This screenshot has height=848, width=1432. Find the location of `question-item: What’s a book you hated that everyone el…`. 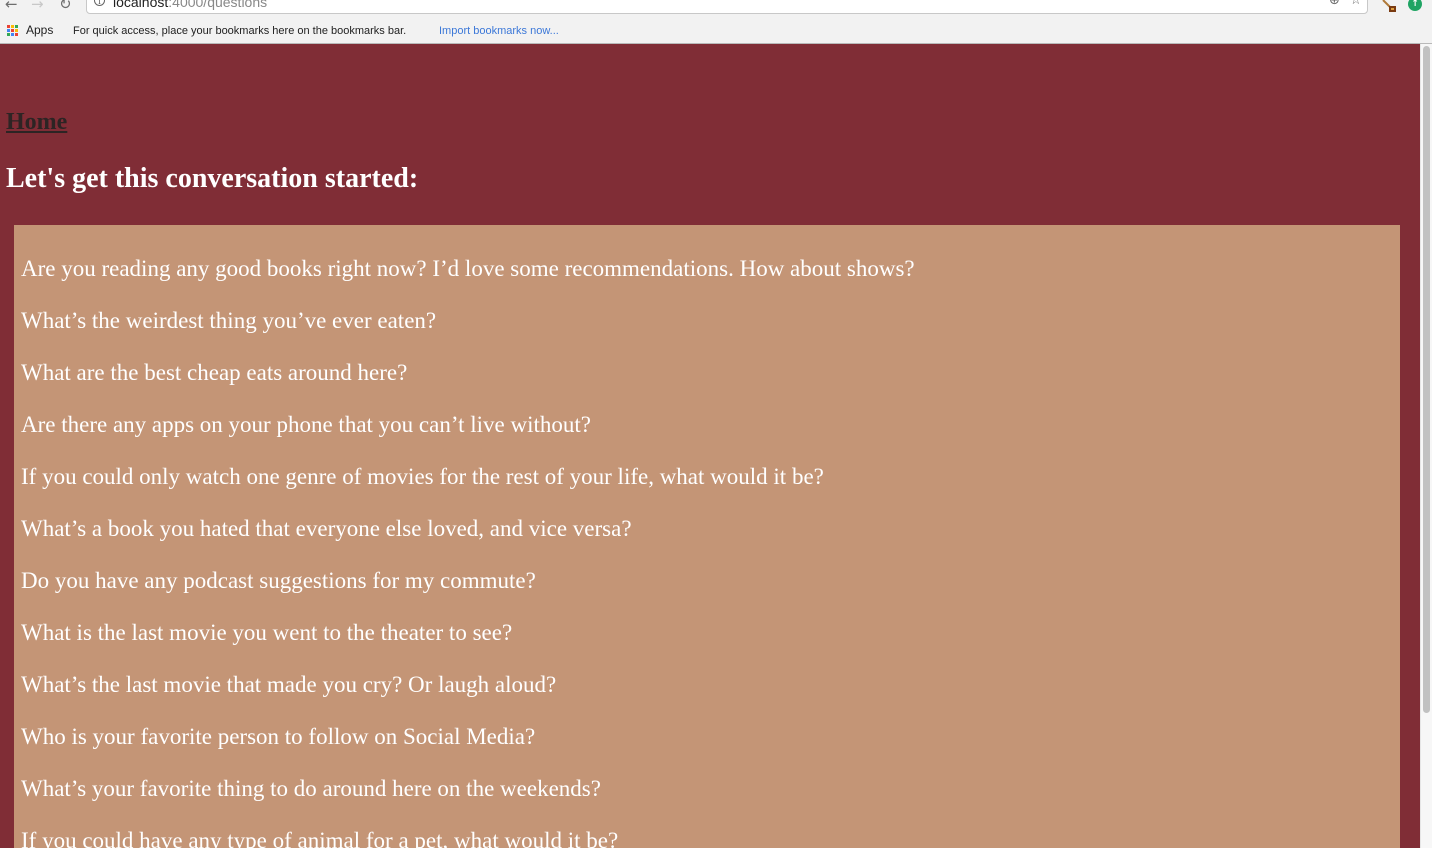

question-item: What’s a book you hated that everyone el… is located at coordinates (326, 528).